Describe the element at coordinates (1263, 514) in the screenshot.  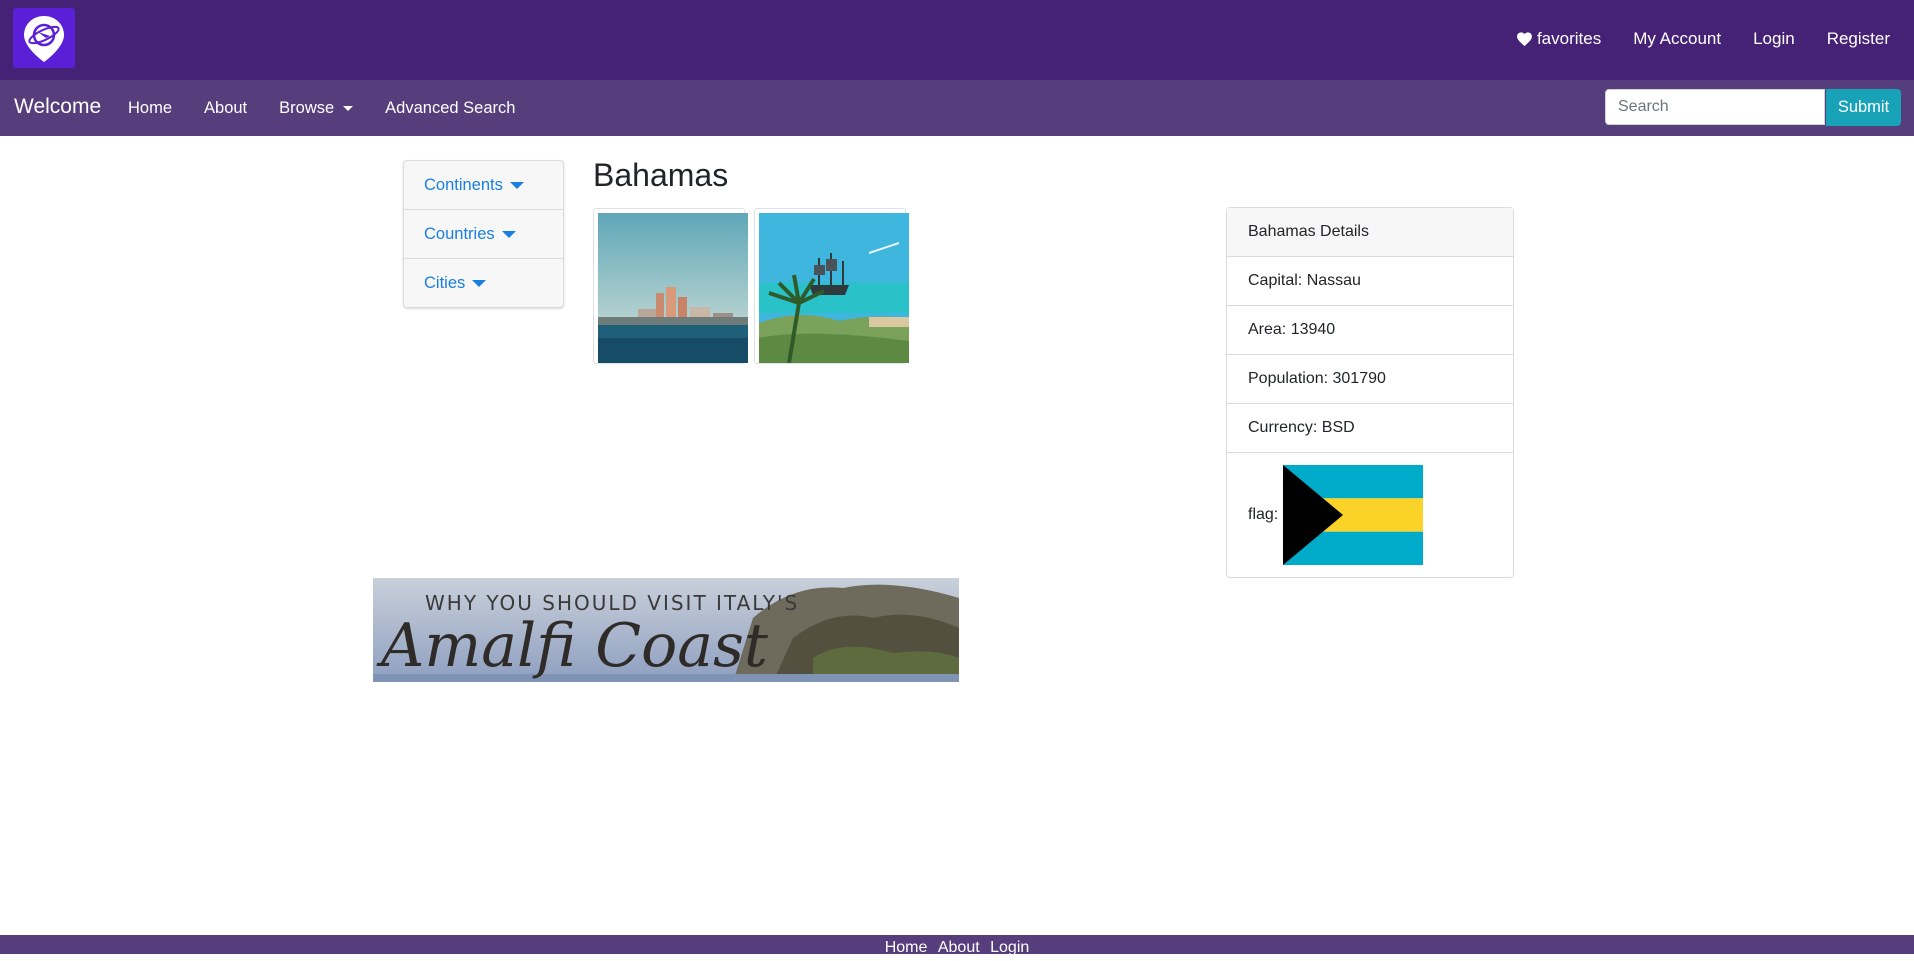
I see `flag-label: flag:` at that location.